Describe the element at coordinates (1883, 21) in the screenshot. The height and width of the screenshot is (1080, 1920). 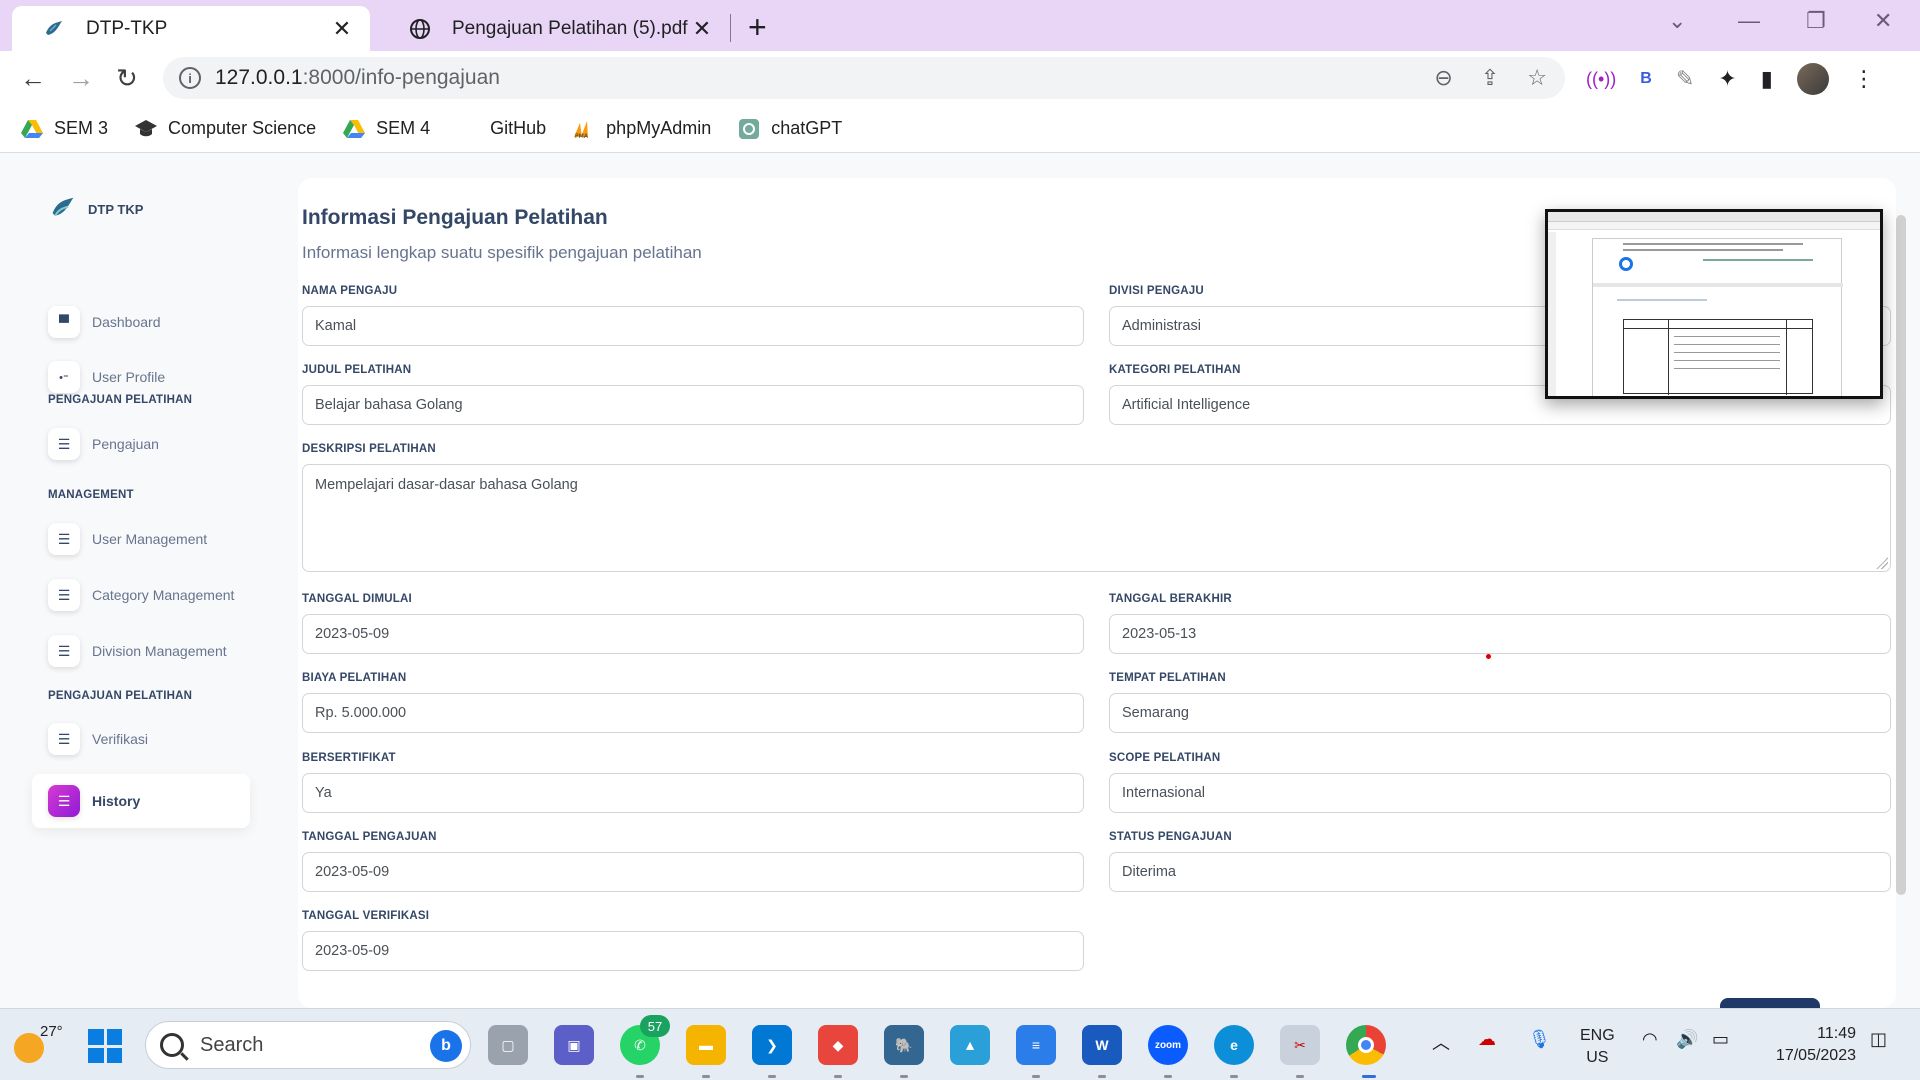
I see `close-window-icon: ✕` at that location.